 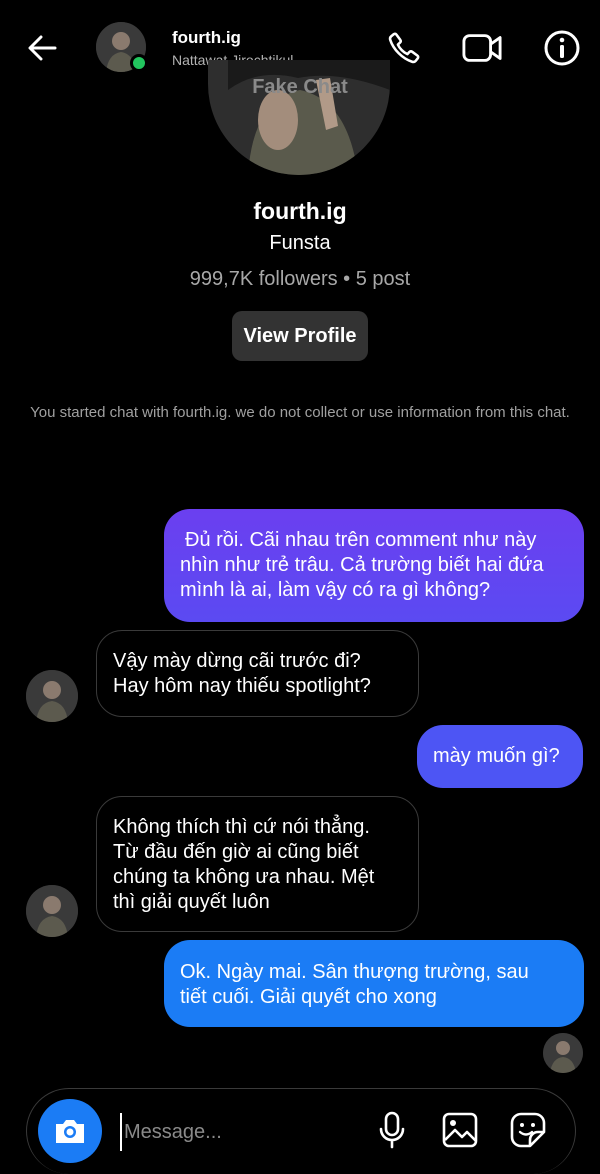 I want to click on microphone-icon, so click(x=392, y=1130).